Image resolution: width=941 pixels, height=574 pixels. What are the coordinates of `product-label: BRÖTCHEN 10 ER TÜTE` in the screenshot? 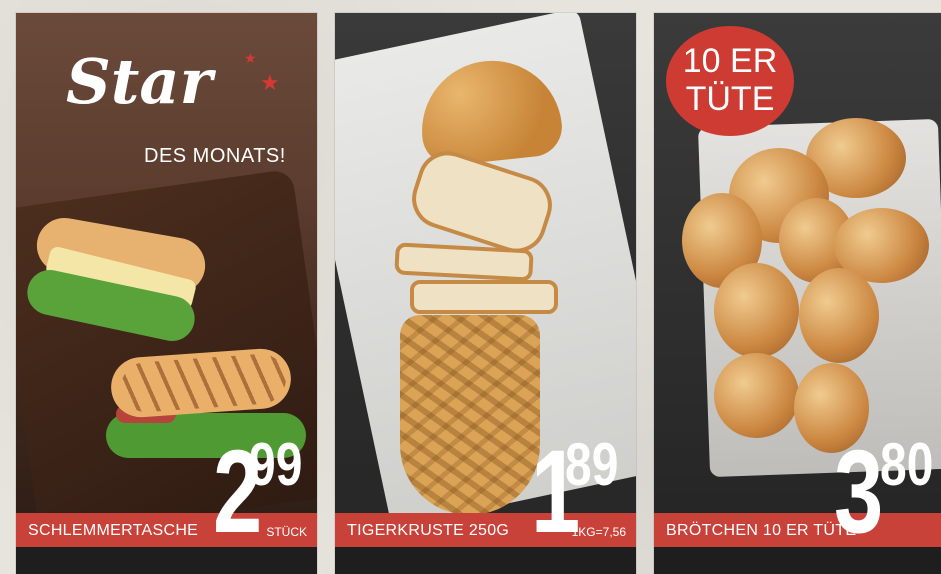 It's located at (761, 530).